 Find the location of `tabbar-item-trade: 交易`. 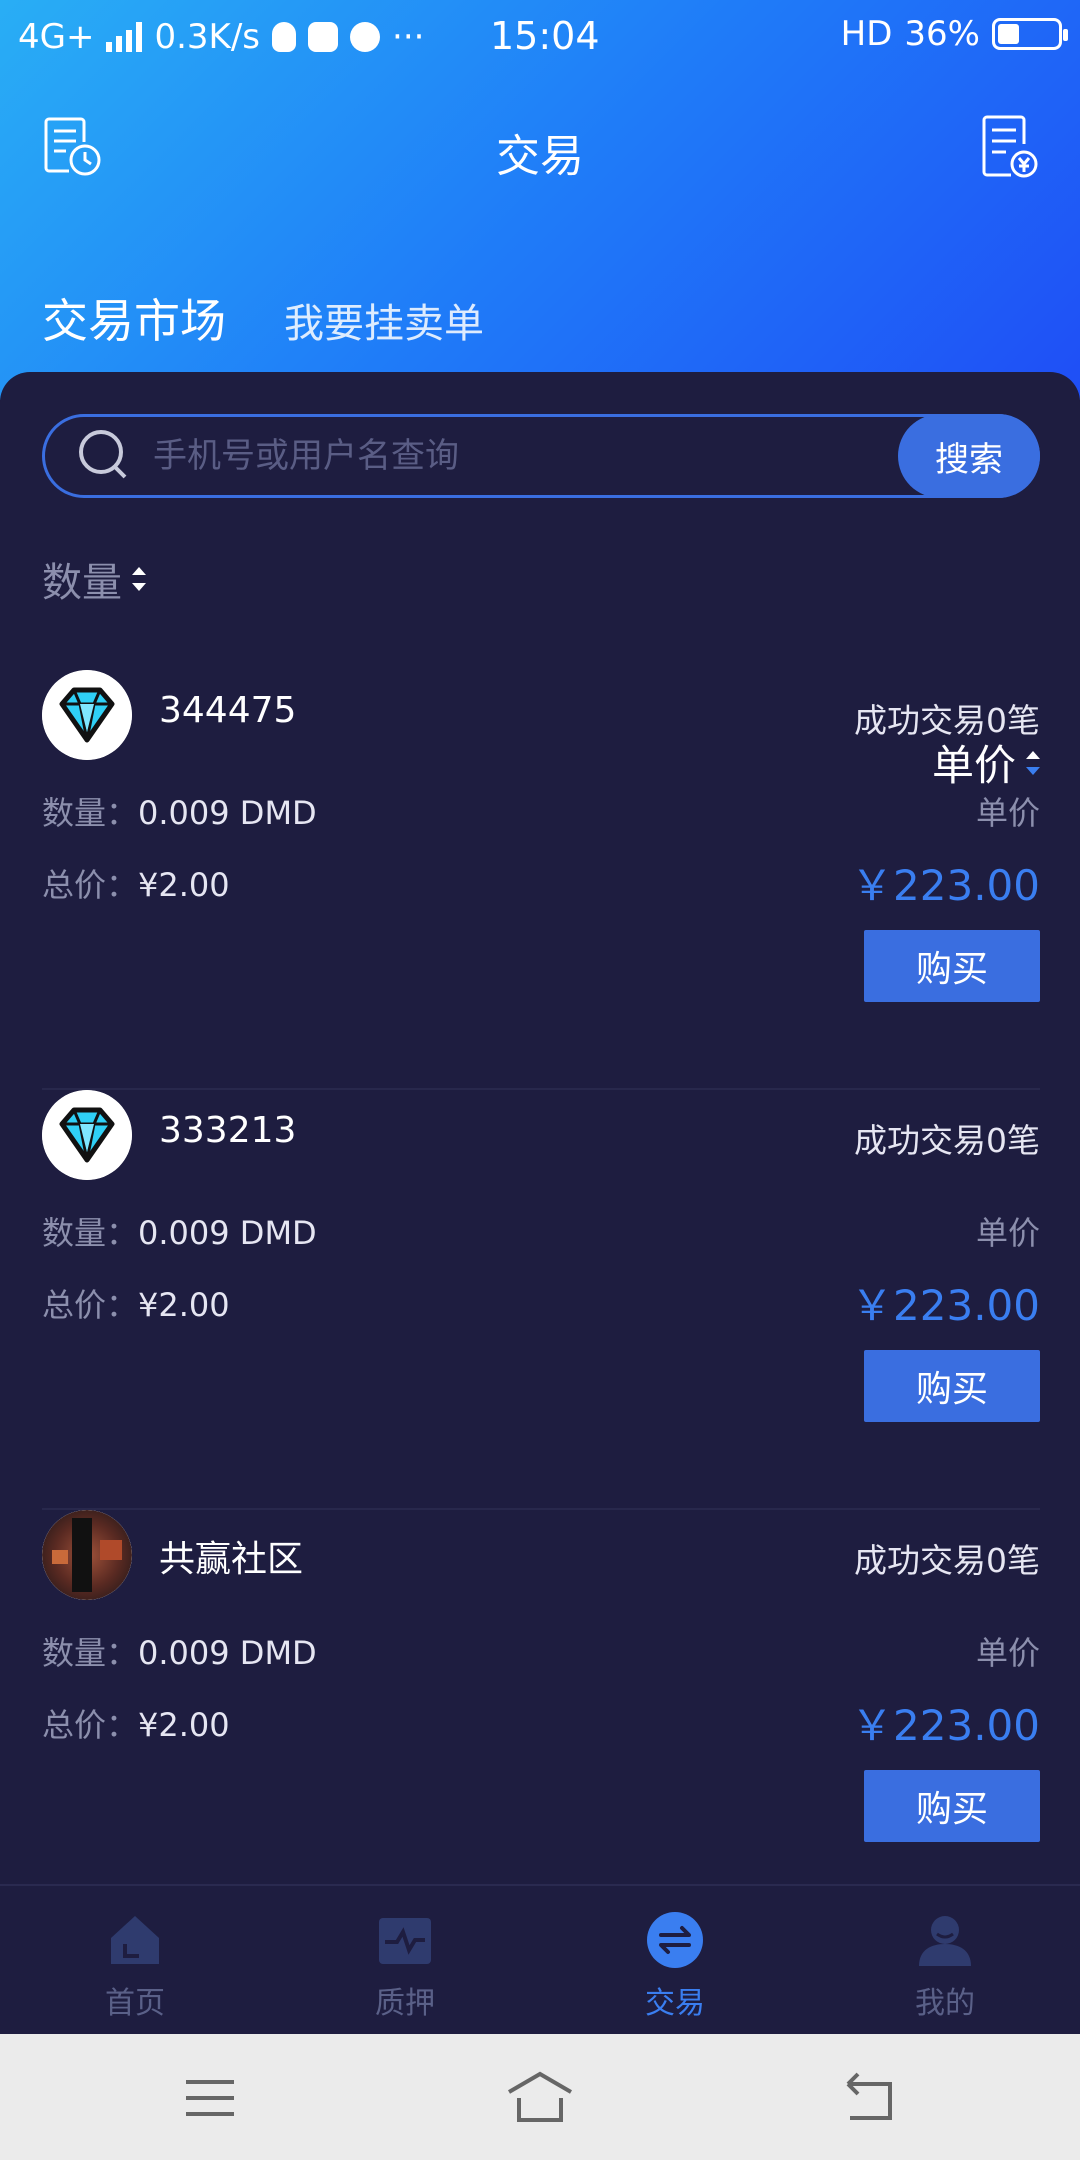

tabbar-item-trade: 交易 is located at coordinates (675, 1960).